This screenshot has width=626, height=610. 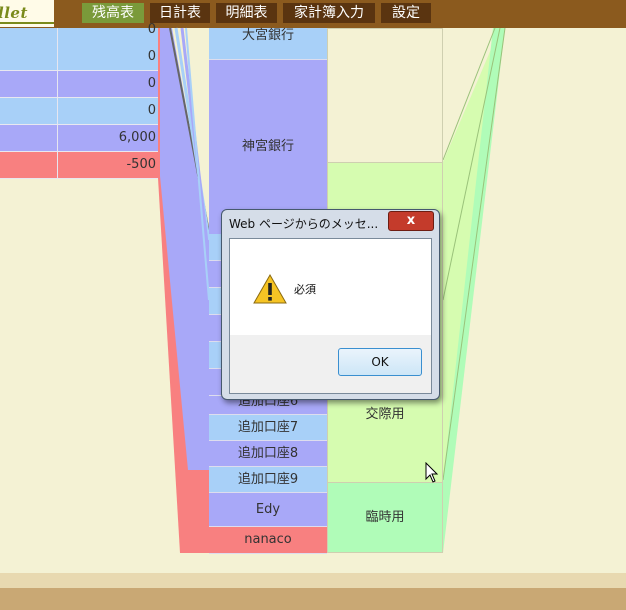 I want to click on close-button: x, so click(x=411, y=221).